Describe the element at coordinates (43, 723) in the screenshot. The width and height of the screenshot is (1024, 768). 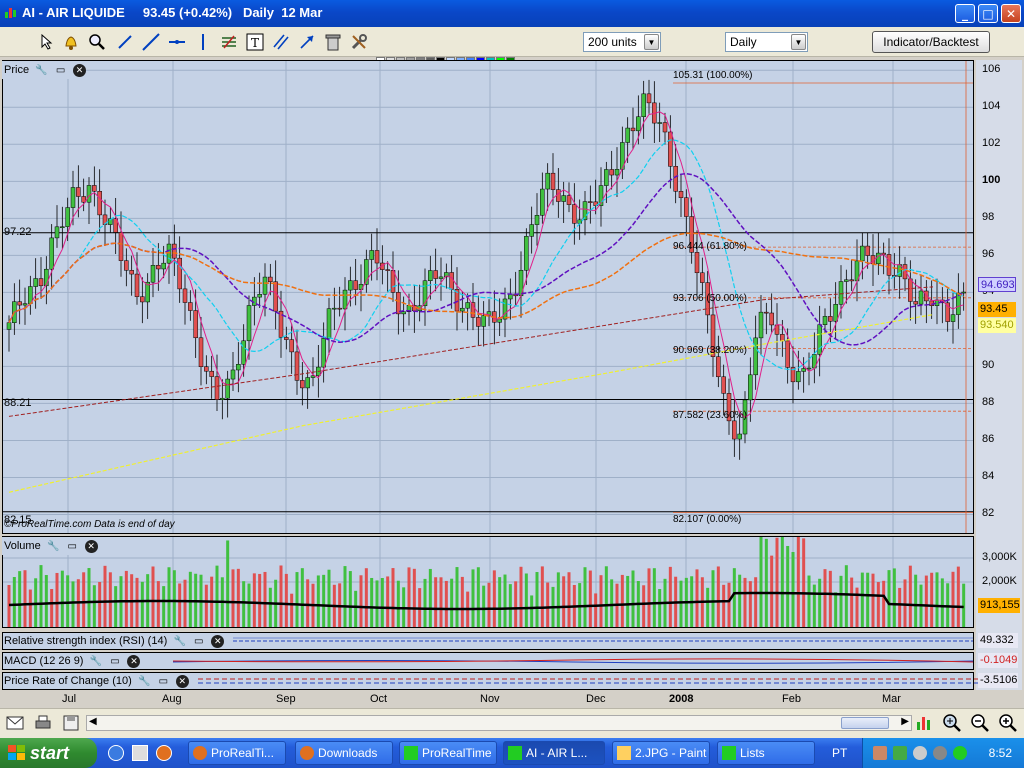
I see `print-icon` at that location.